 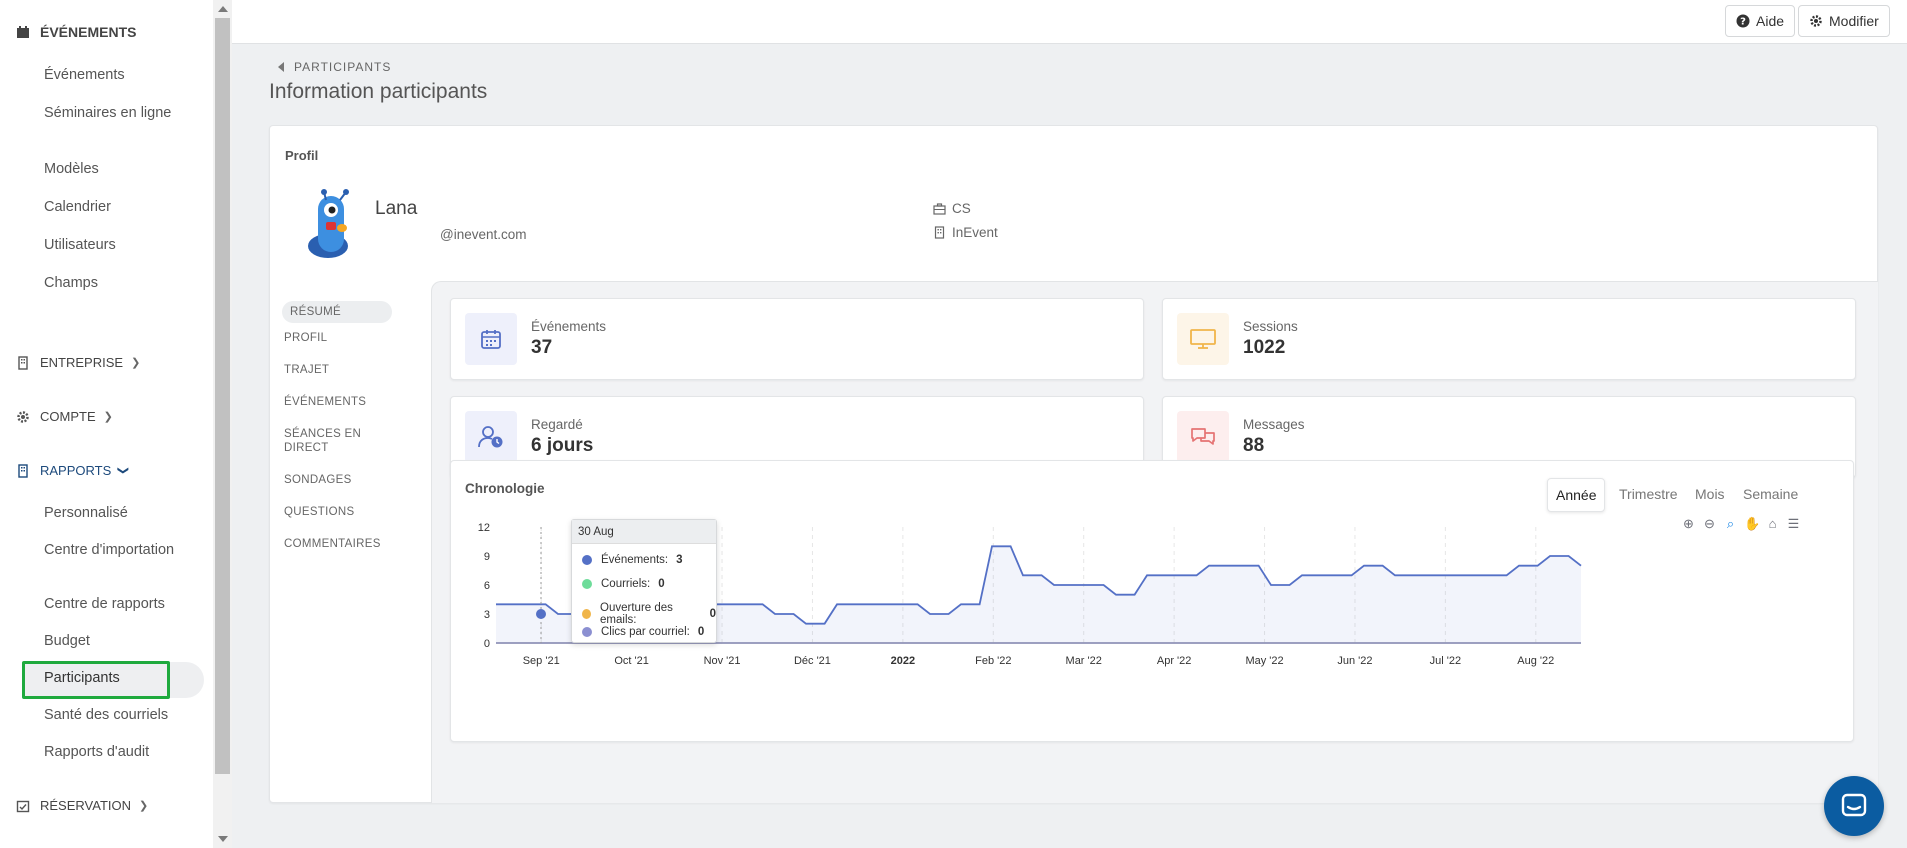 What do you see at coordinates (1174, 661) in the screenshot?
I see `x-tick-label: Apr '22` at bounding box center [1174, 661].